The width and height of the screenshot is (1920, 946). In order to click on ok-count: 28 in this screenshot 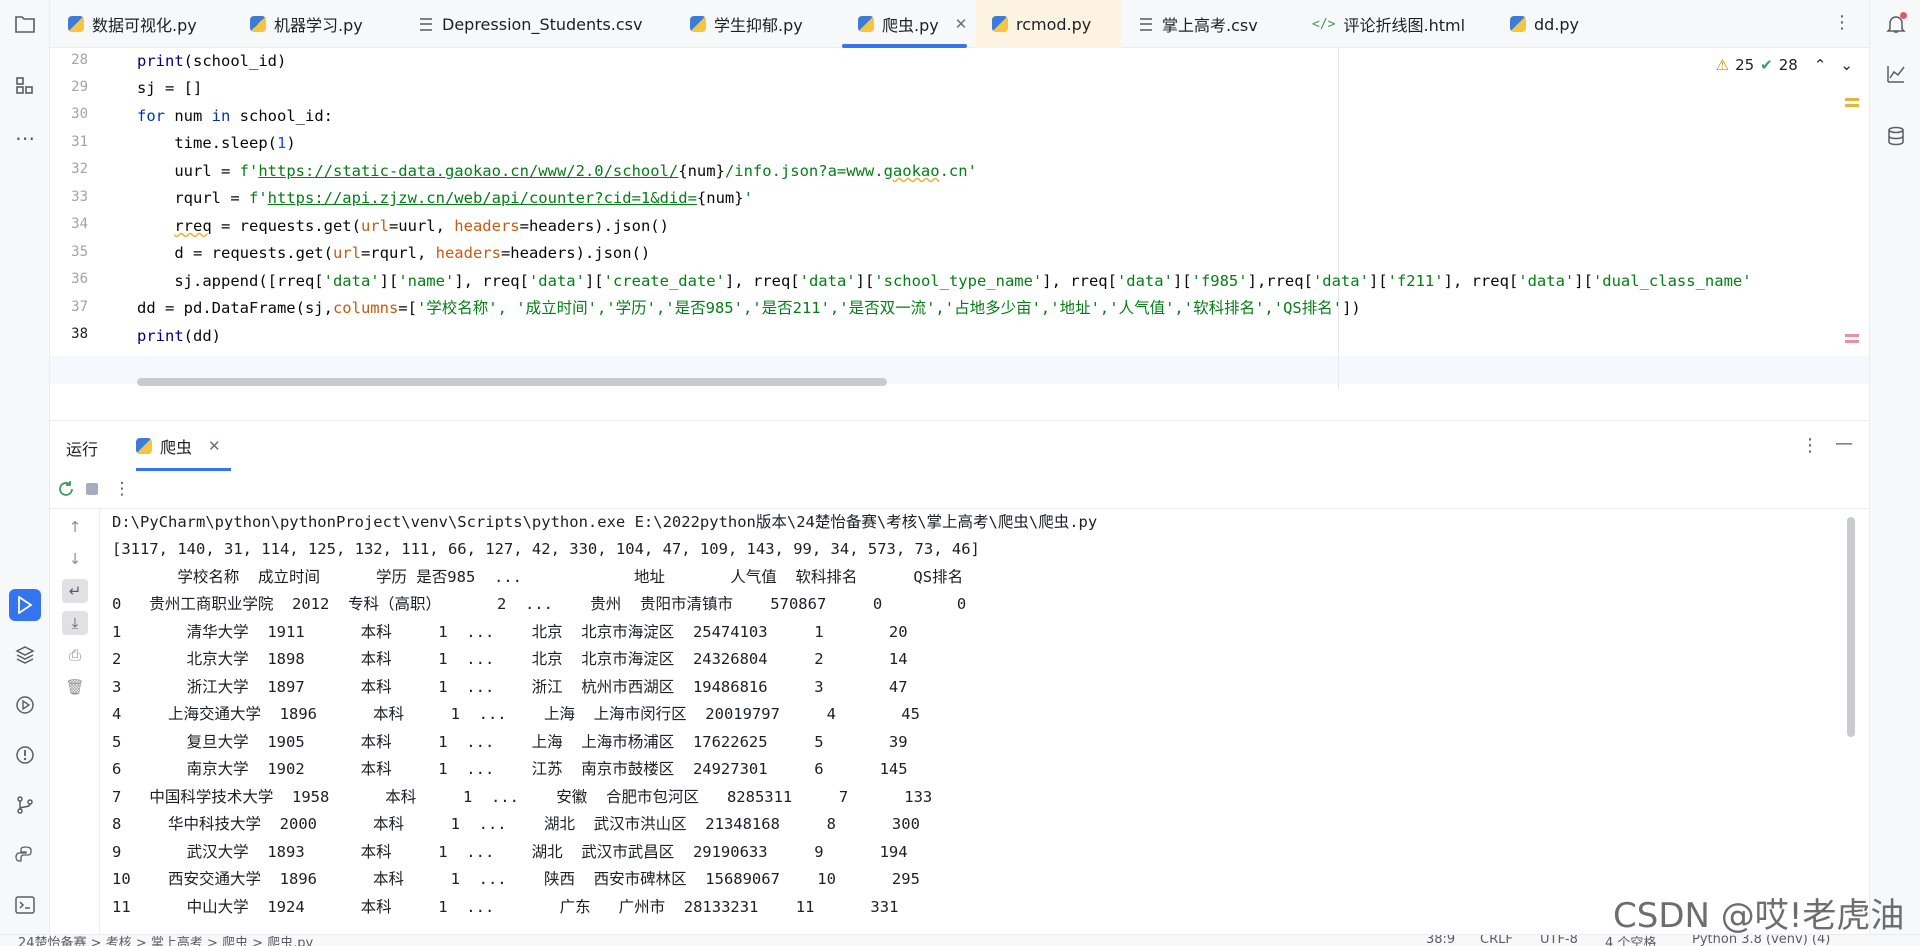, I will do `click(1788, 65)`.